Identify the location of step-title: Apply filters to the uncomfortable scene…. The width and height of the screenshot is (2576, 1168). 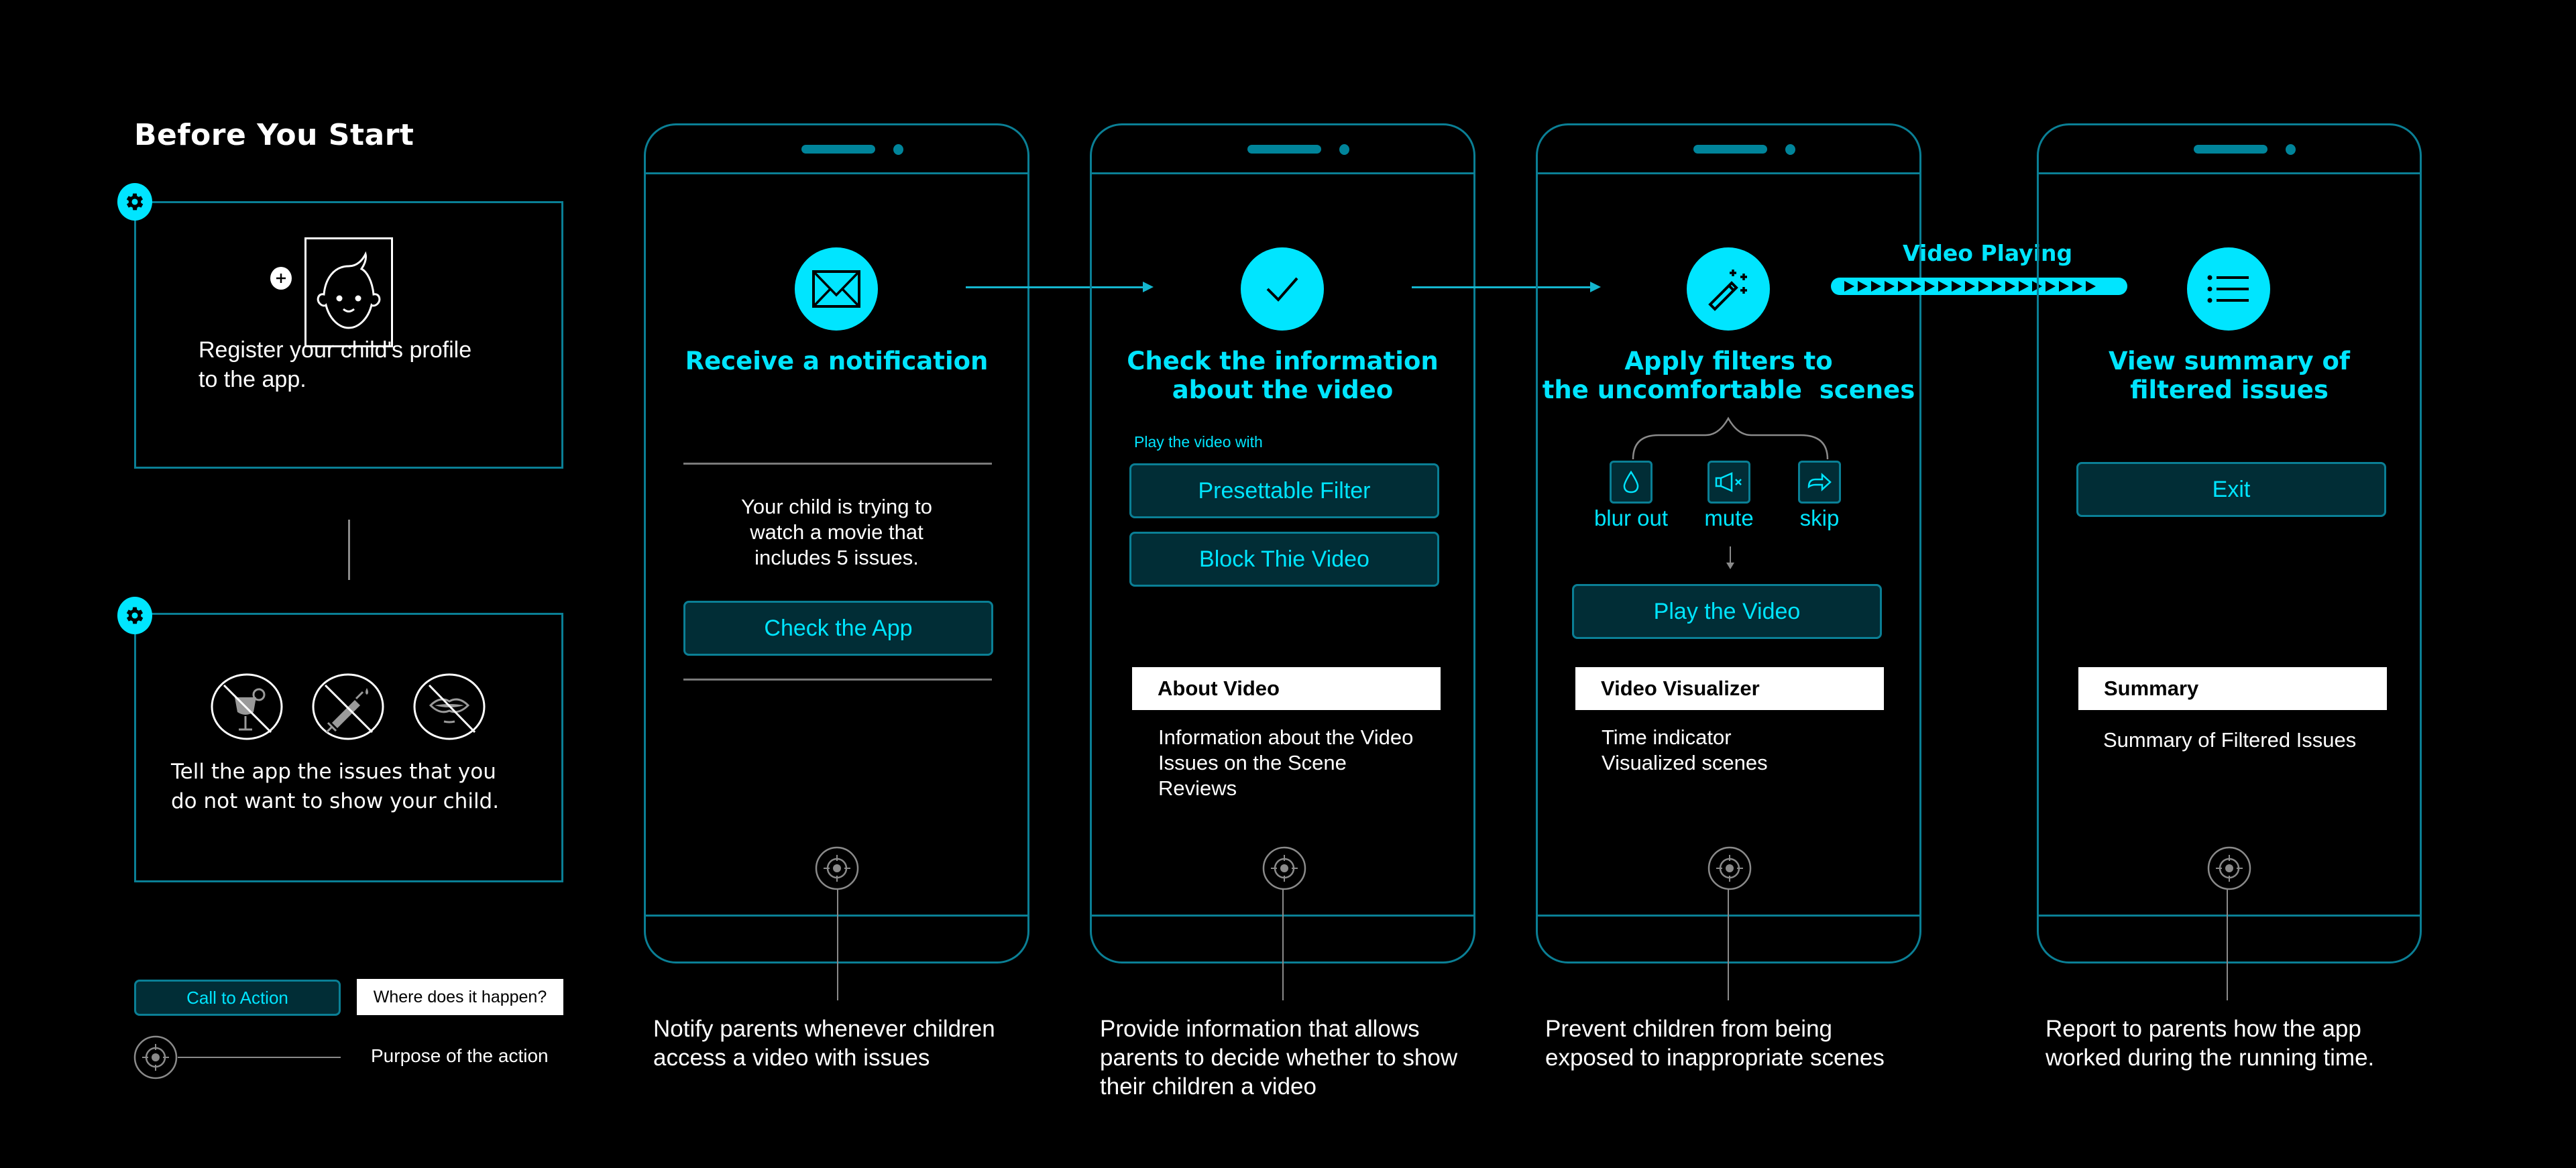
(1728, 375).